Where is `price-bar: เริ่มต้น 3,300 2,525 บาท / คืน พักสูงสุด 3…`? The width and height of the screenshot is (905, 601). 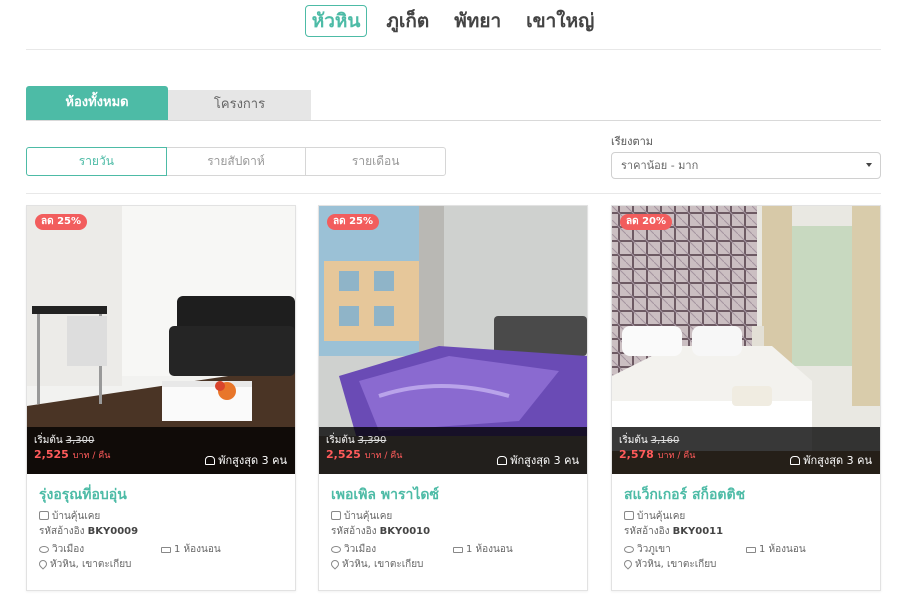
price-bar: เริ่มต้น 3,300 2,525 บาท / คืน พักสูงสุด 3… is located at coordinates (161, 450).